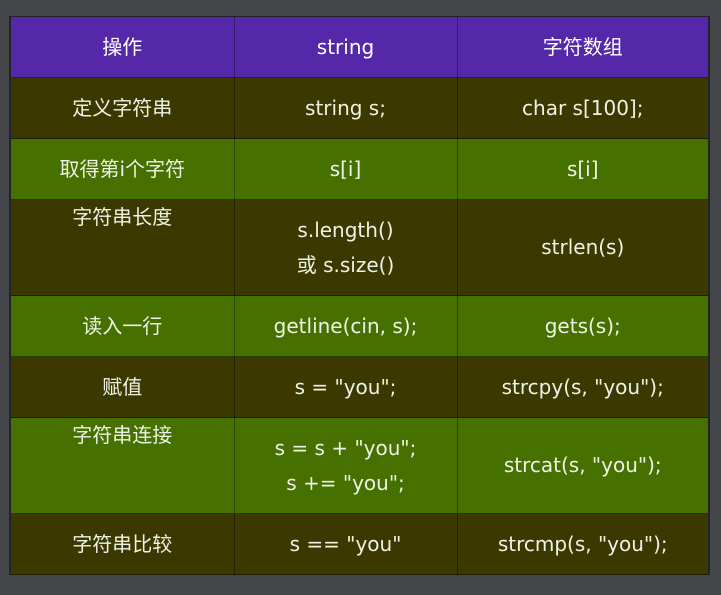 This screenshot has width=721, height=595. What do you see at coordinates (582, 544) in the screenshot?
I see `char-array-cell: strcmp(s, "you");` at bounding box center [582, 544].